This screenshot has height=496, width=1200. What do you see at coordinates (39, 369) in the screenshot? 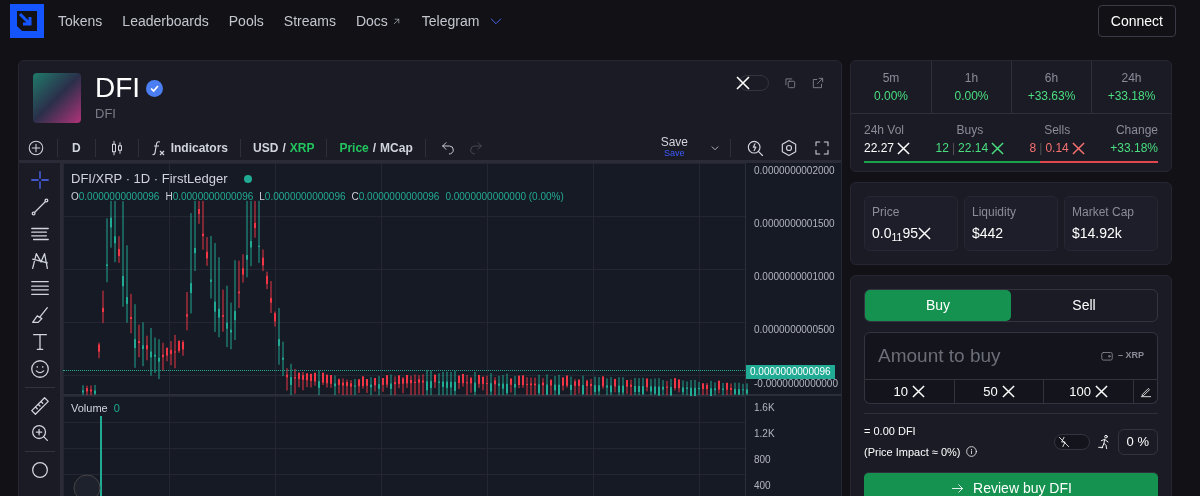
I see `emoji-icon` at bounding box center [39, 369].